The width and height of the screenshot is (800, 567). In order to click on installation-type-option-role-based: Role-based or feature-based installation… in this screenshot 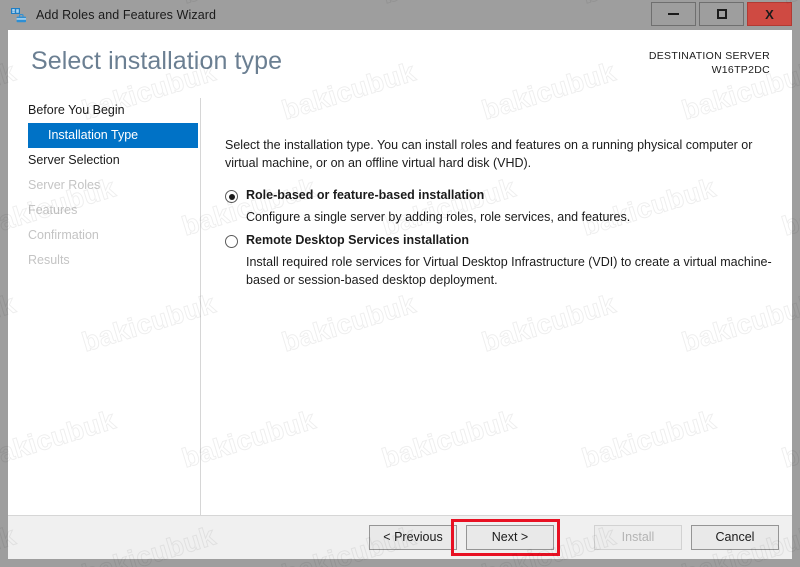, I will do `click(504, 207)`.